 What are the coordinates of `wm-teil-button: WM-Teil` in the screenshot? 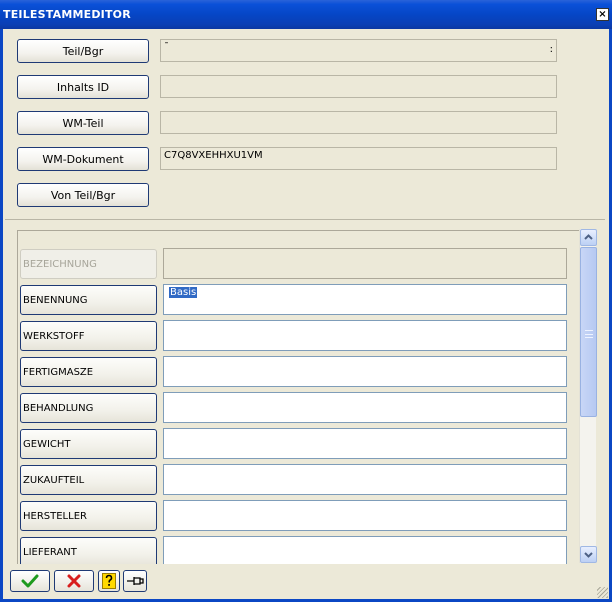 It's located at (83, 123).